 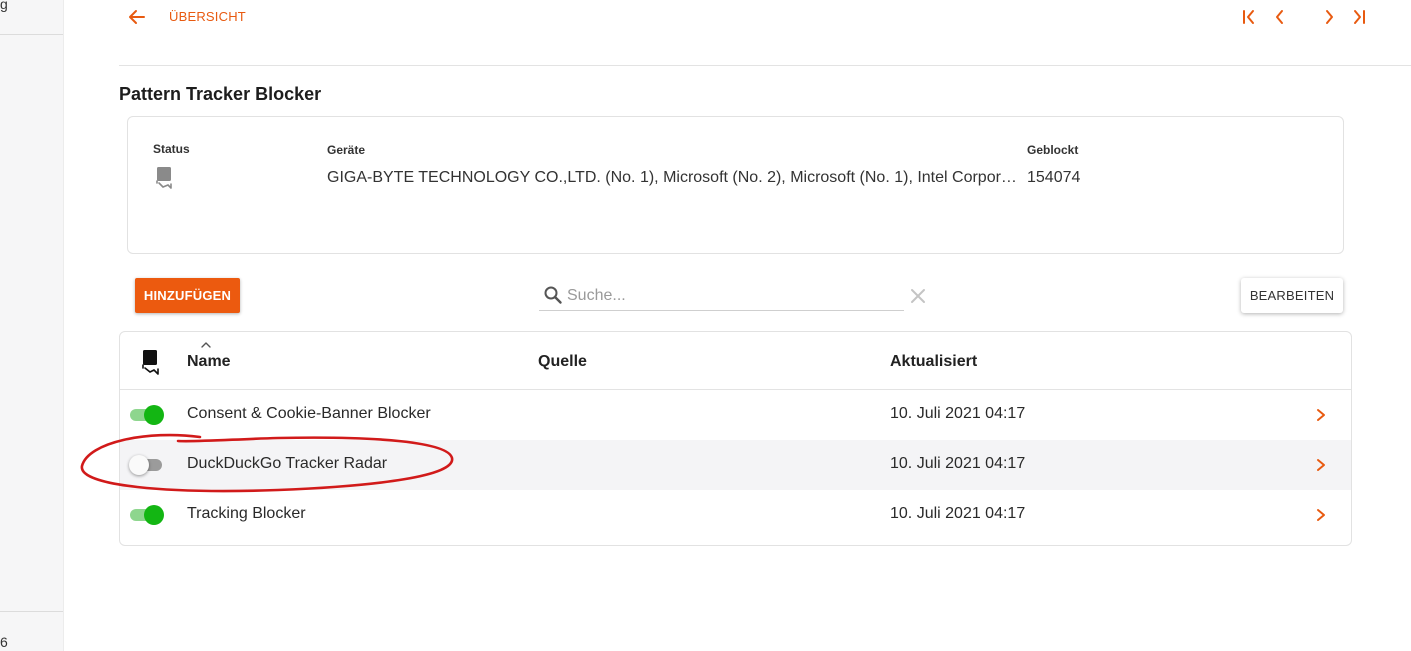 I want to click on status-label: Status, so click(x=171, y=149).